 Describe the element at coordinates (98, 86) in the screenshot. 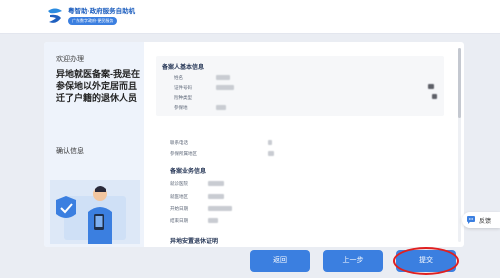

I see `business-title: 异地就医备案-我是在参保地以外定居而且迁了户籍的退休人员` at that location.